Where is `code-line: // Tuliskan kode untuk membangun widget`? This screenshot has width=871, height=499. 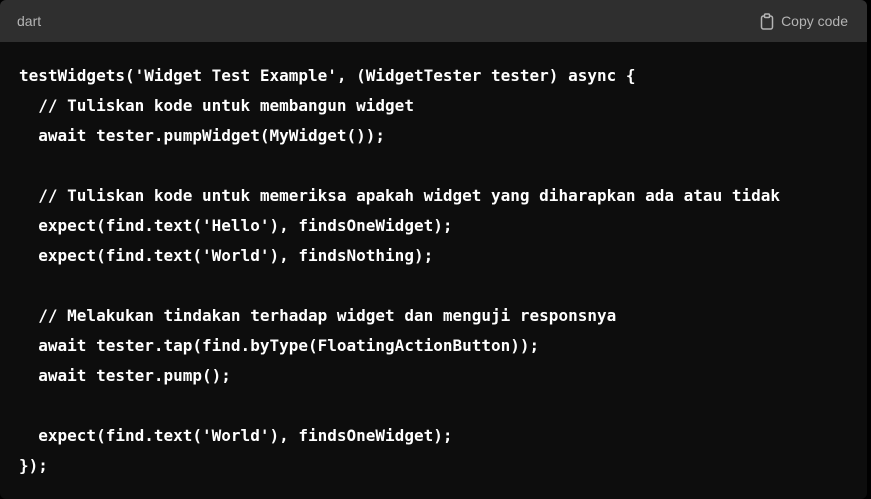
code-line: // Tuliskan kode untuk membangun widget is located at coordinates (216, 105).